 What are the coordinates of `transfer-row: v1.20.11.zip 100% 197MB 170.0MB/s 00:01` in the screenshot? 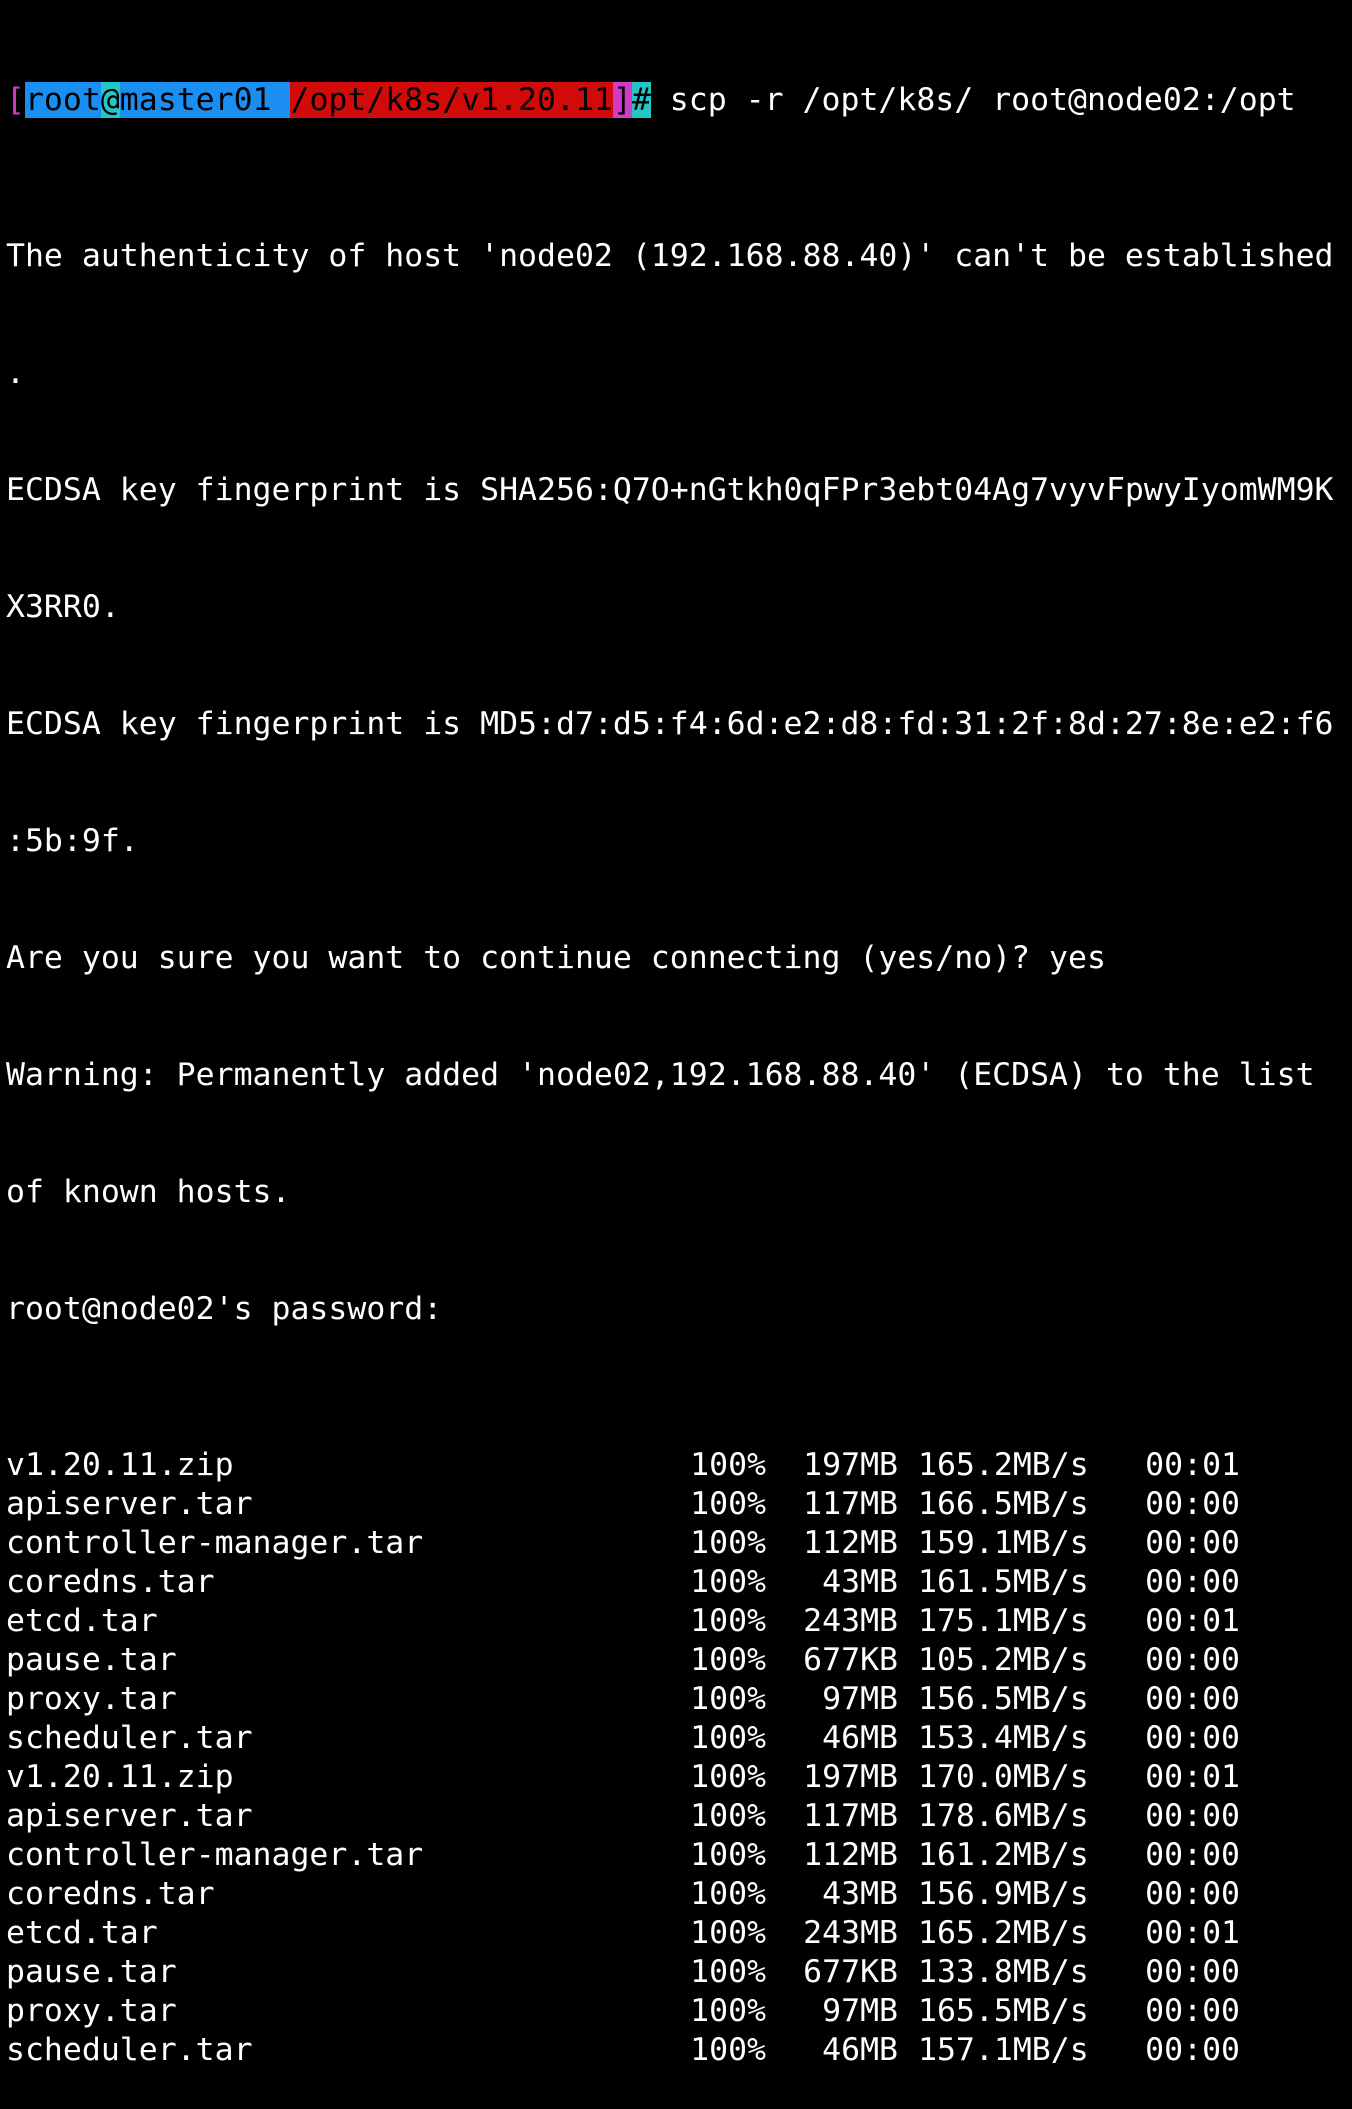 It's located at (676, 1777).